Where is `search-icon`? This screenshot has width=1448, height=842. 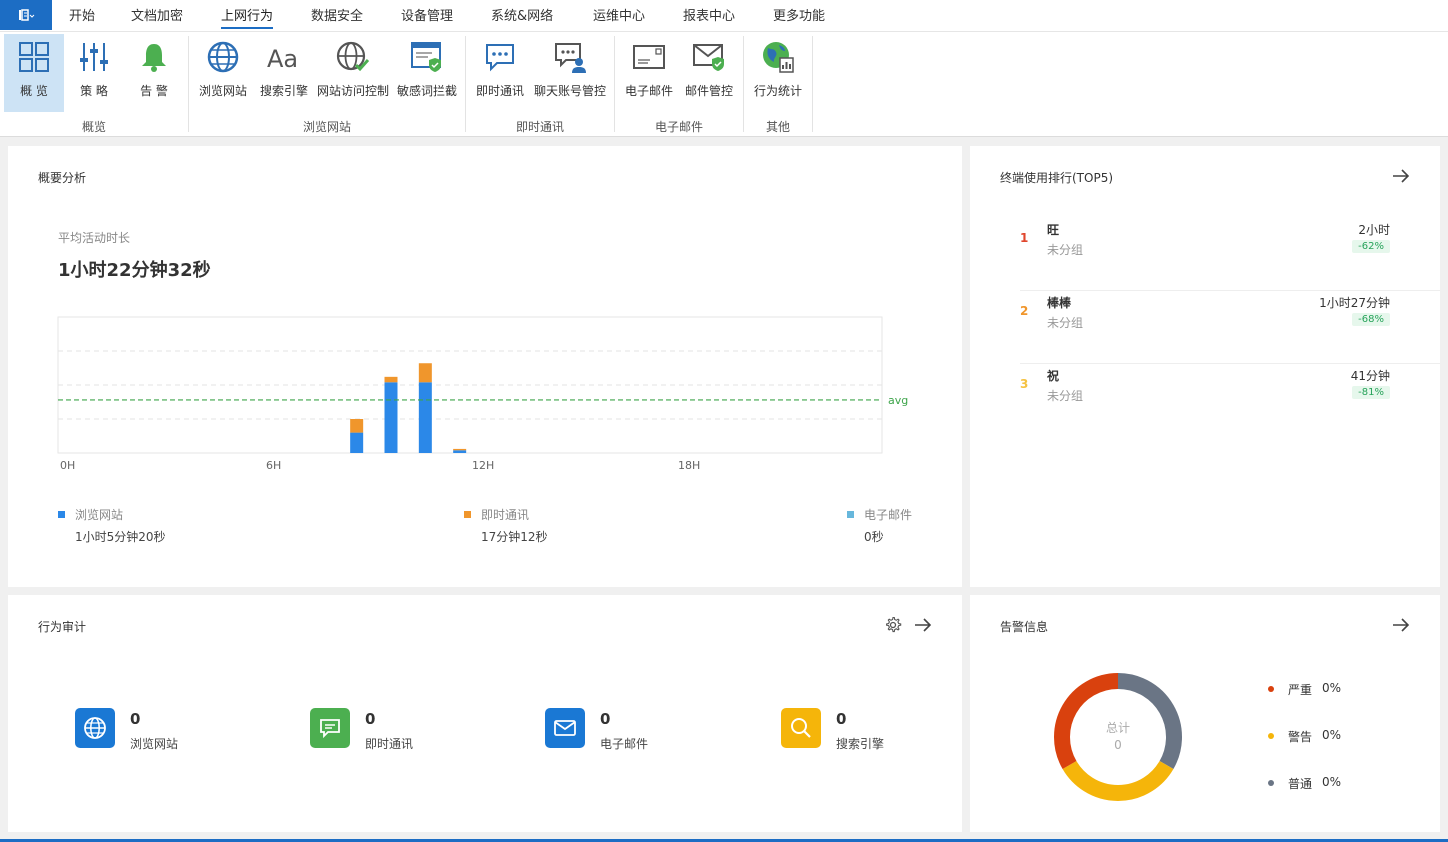 search-icon is located at coordinates (801, 728).